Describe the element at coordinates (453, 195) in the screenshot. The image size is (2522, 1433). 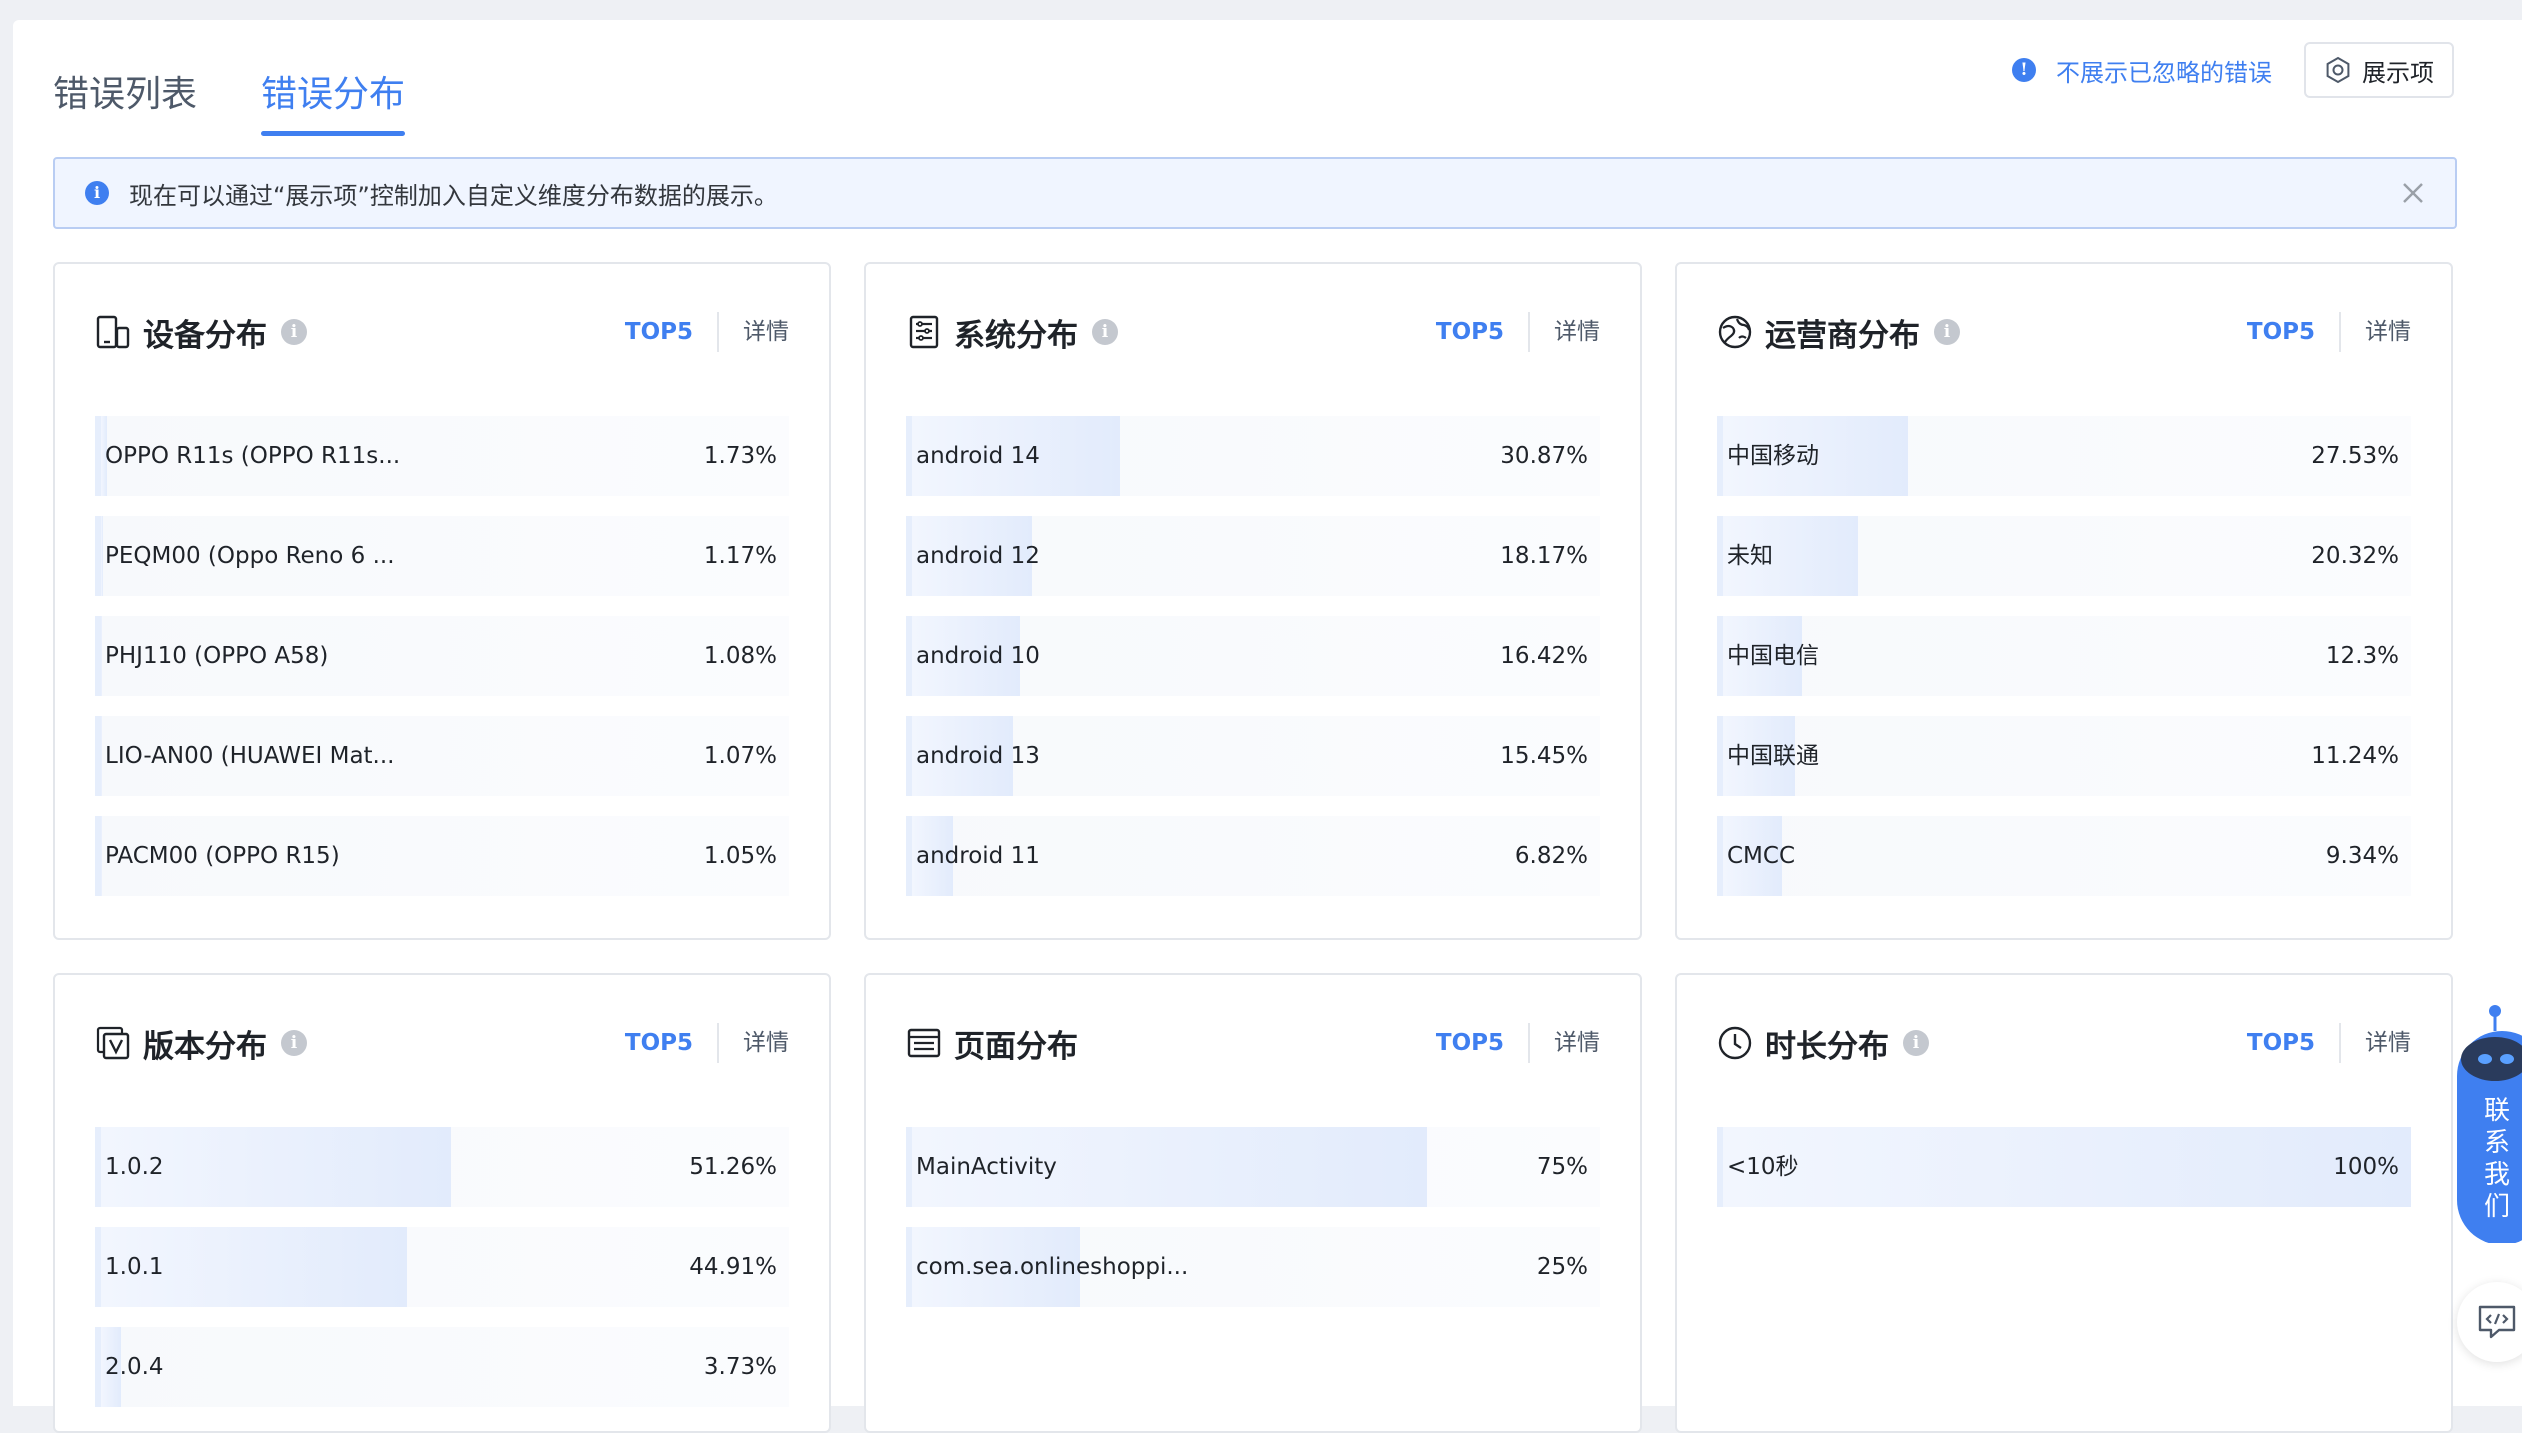
I see `notice-text: 现在可以通过“展示项”控制加入自定义维度分布数据的展示。` at that location.